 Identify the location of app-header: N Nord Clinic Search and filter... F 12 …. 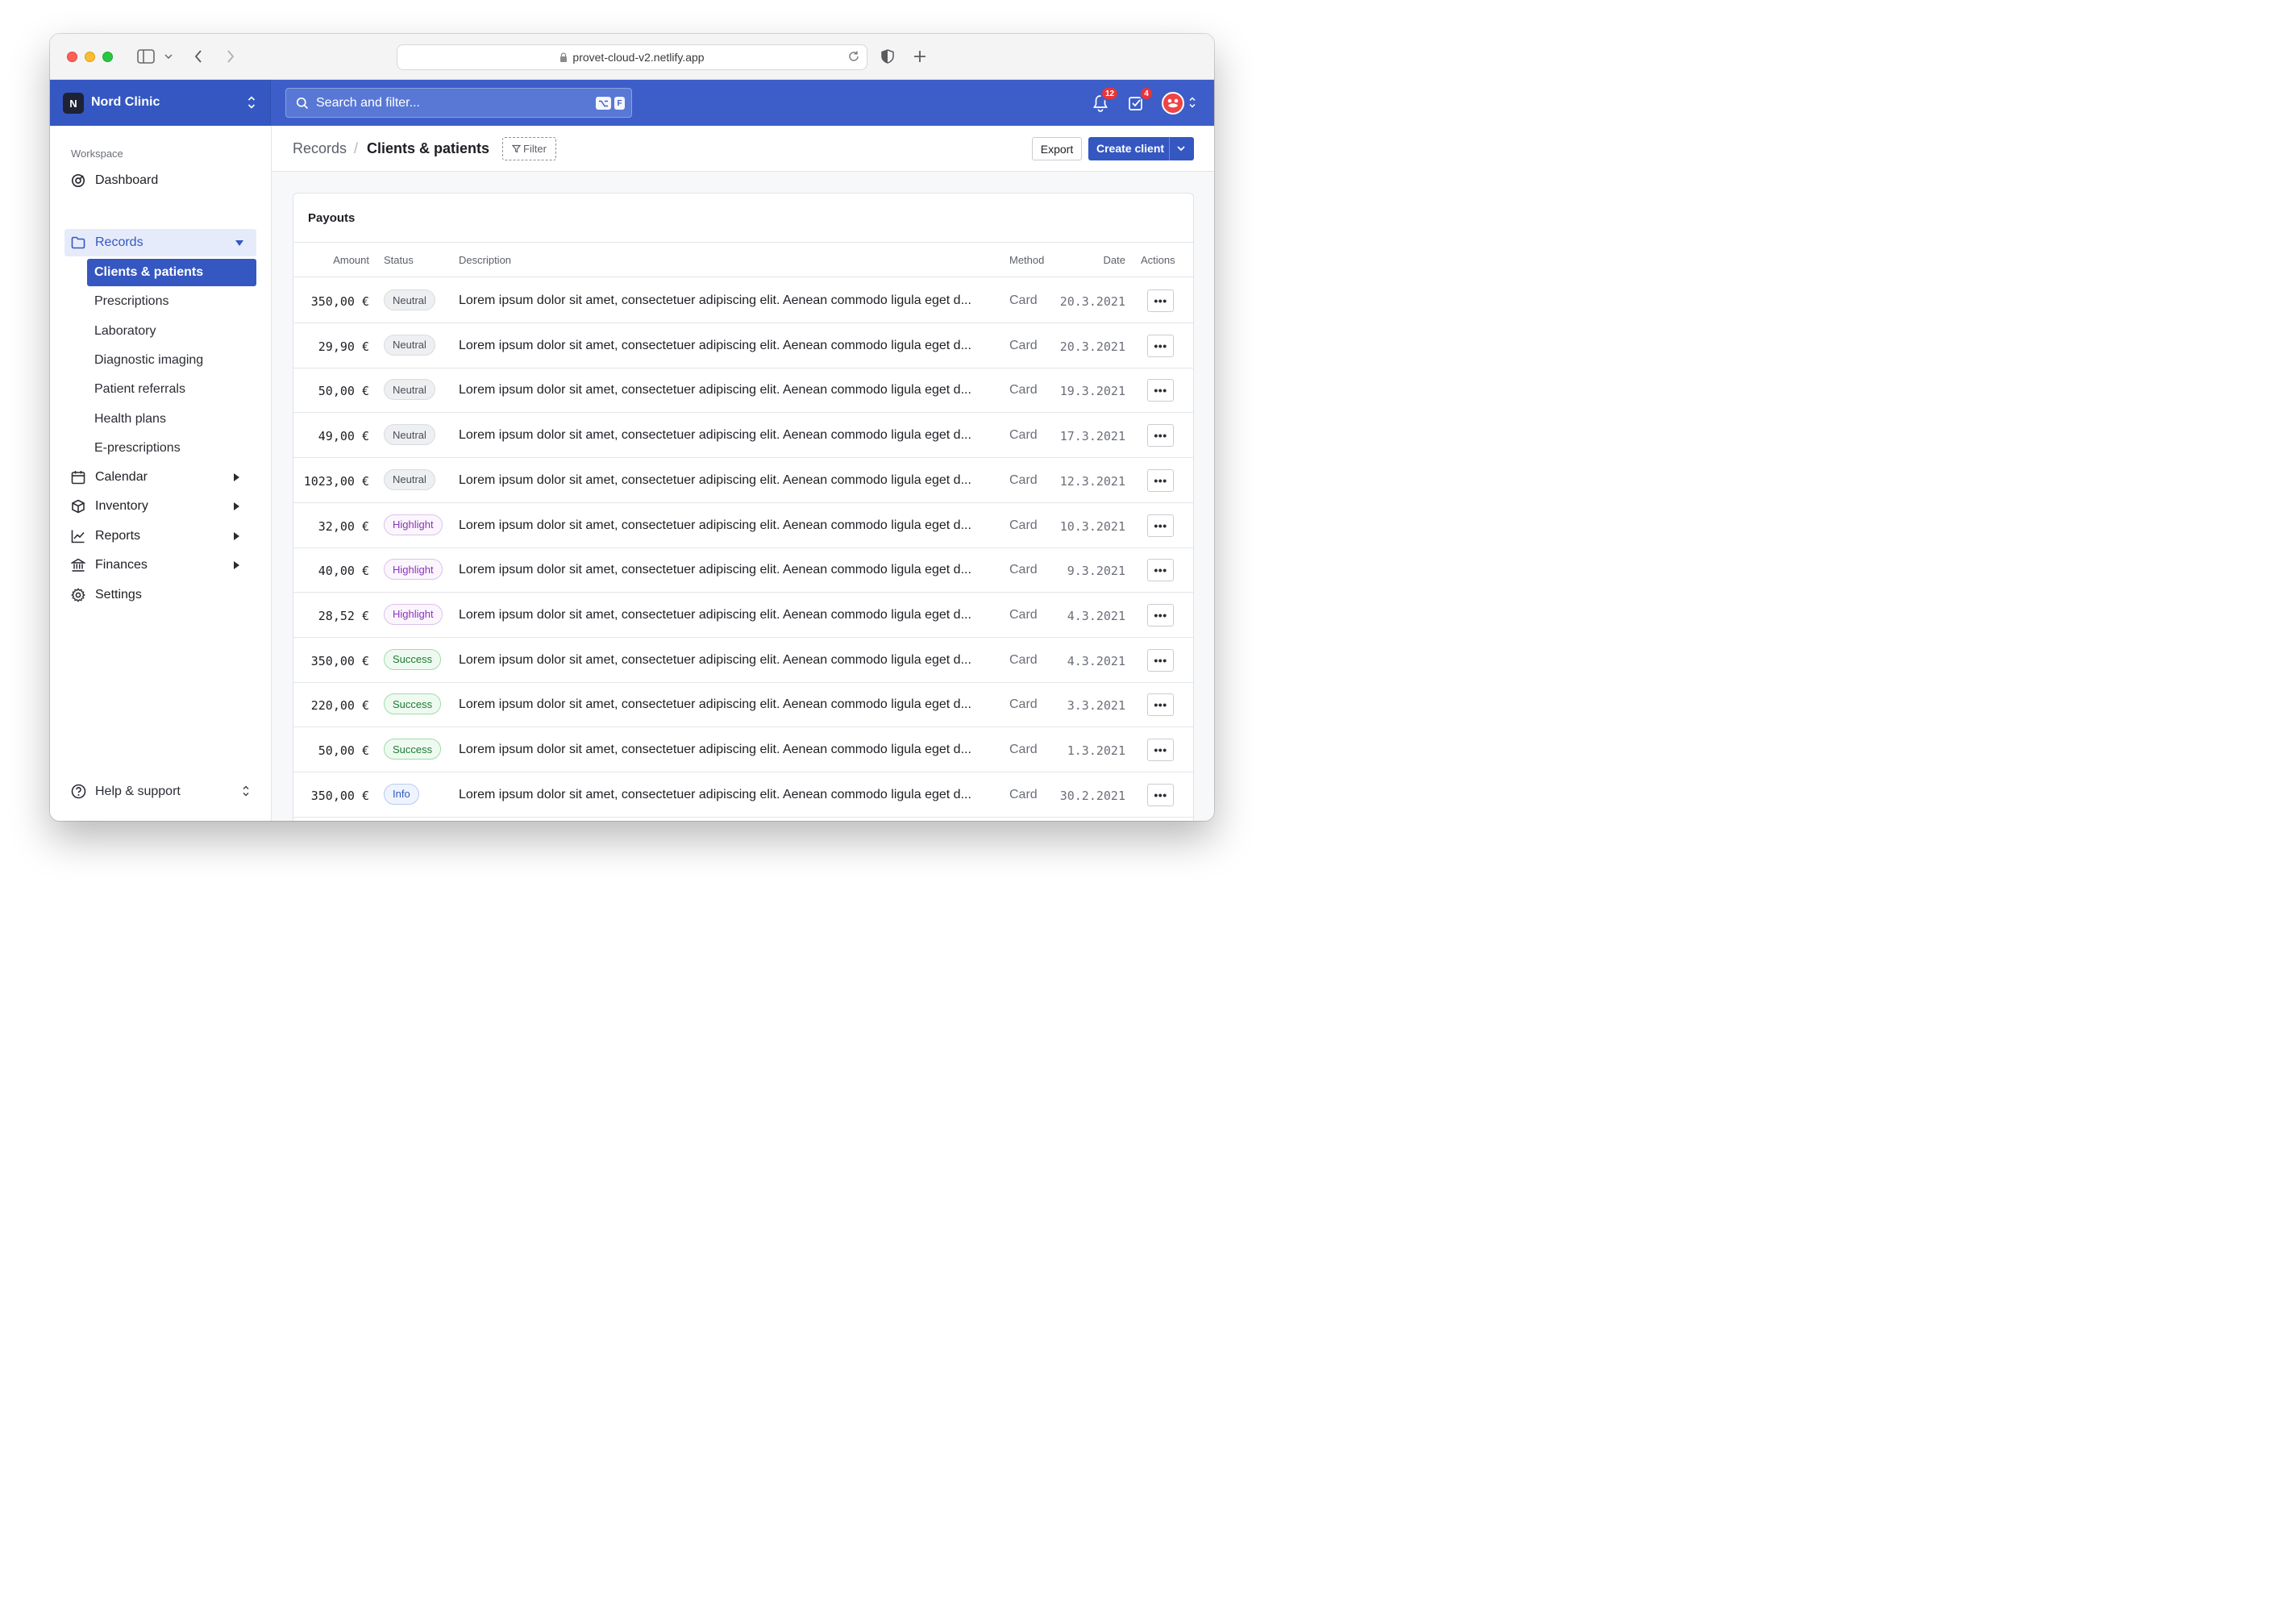
(632, 103).